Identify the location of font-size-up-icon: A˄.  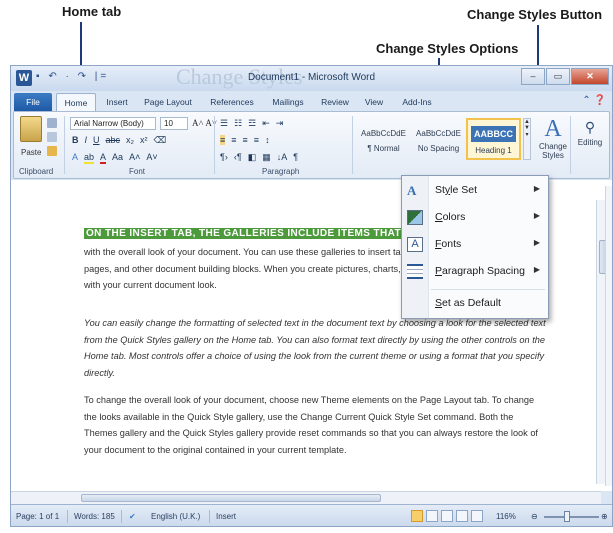
(134, 158).